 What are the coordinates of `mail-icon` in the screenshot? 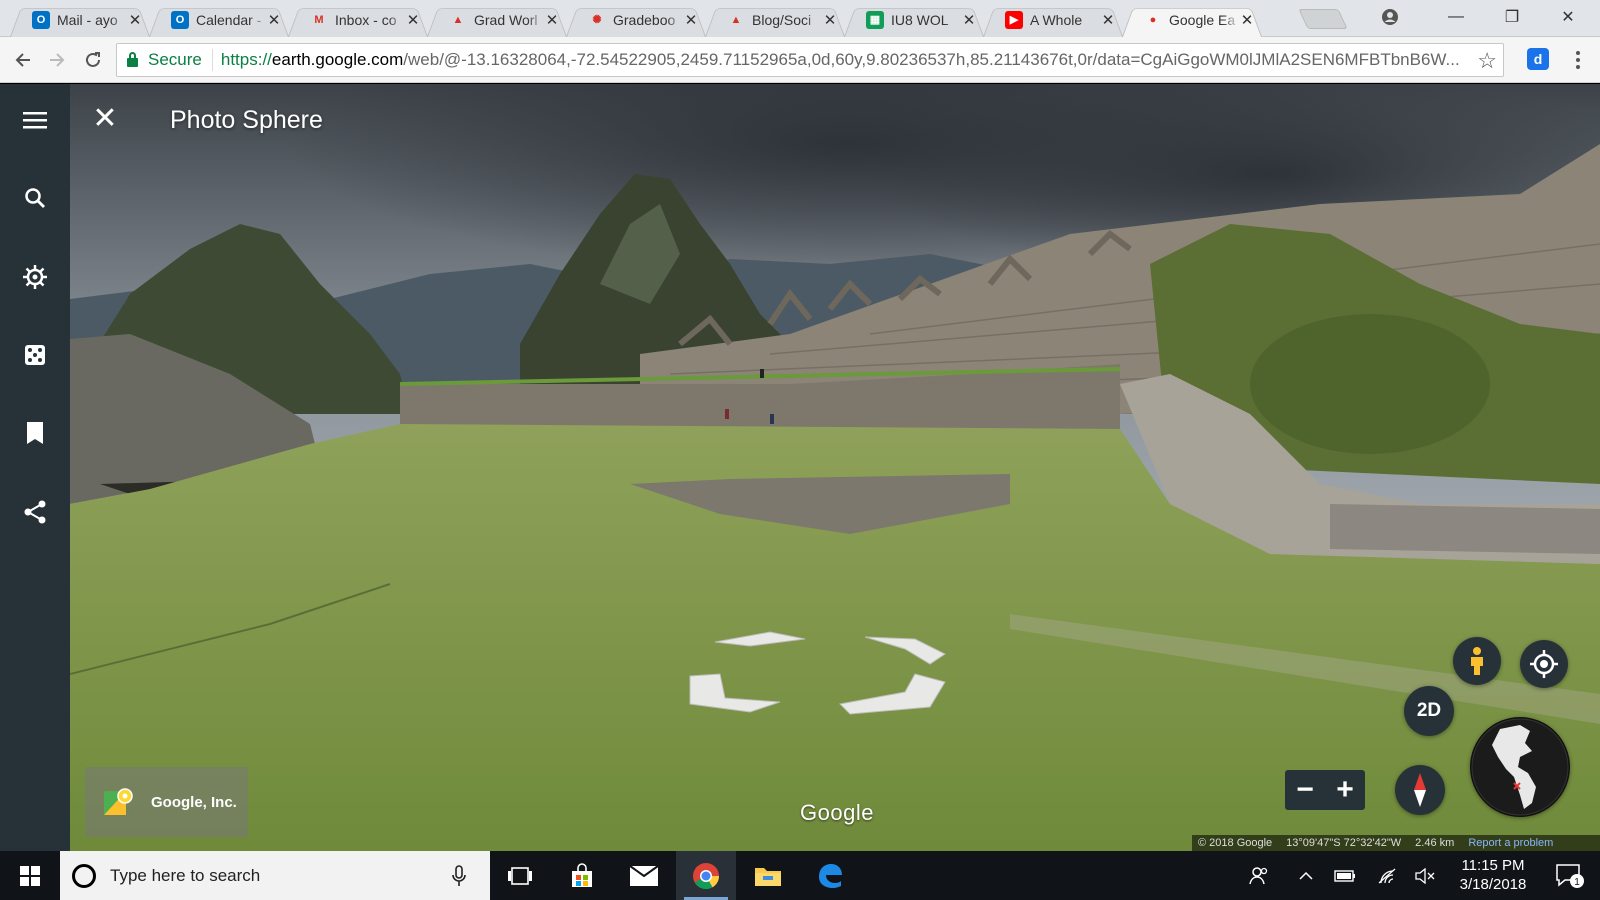 It's located at (644, 875).